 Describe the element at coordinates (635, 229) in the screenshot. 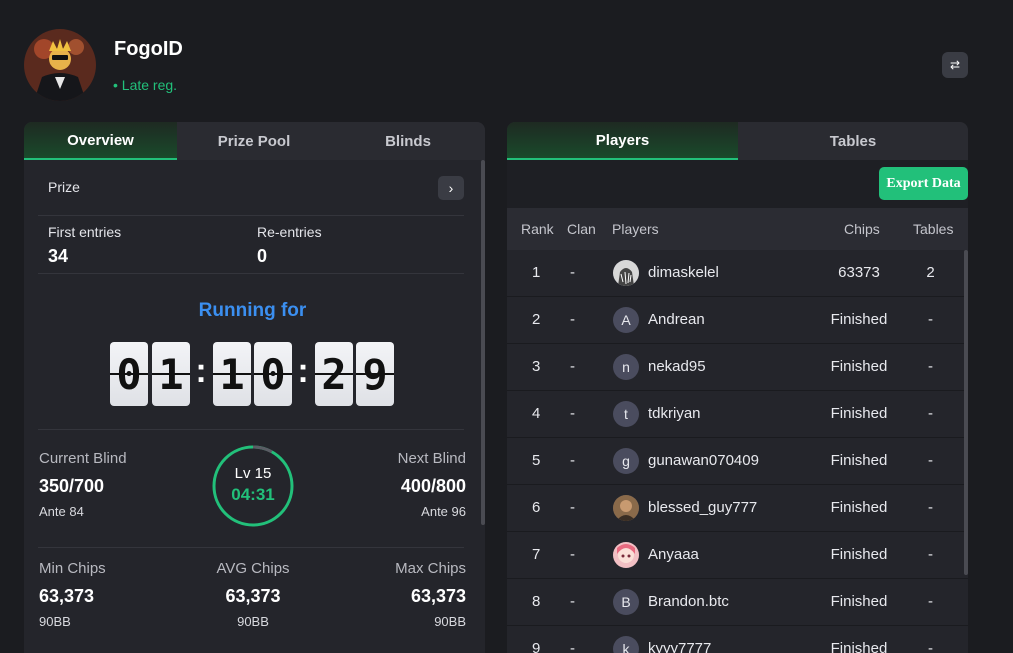

I see `column-players: Players` at that location.